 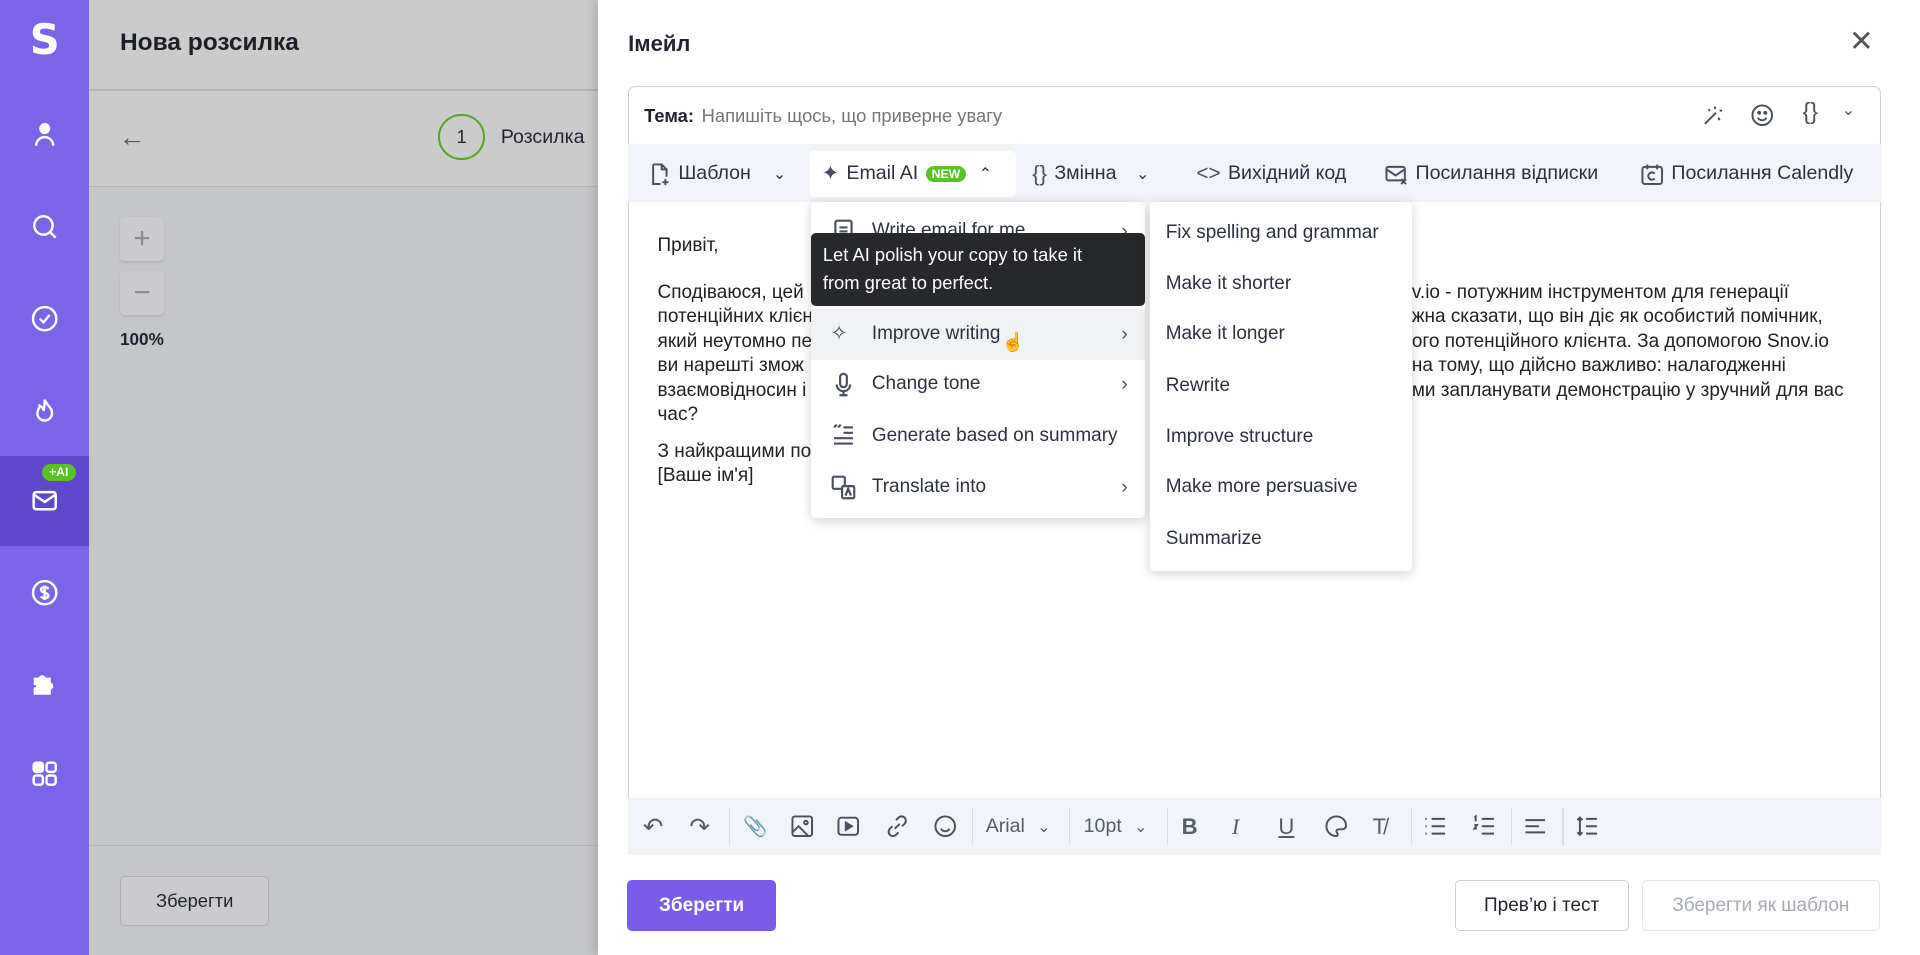 What do you see at coordinates (735, 452) in the screenshot?
I see `body-signoff: З найкращими по` at bounding box center [735, 452].